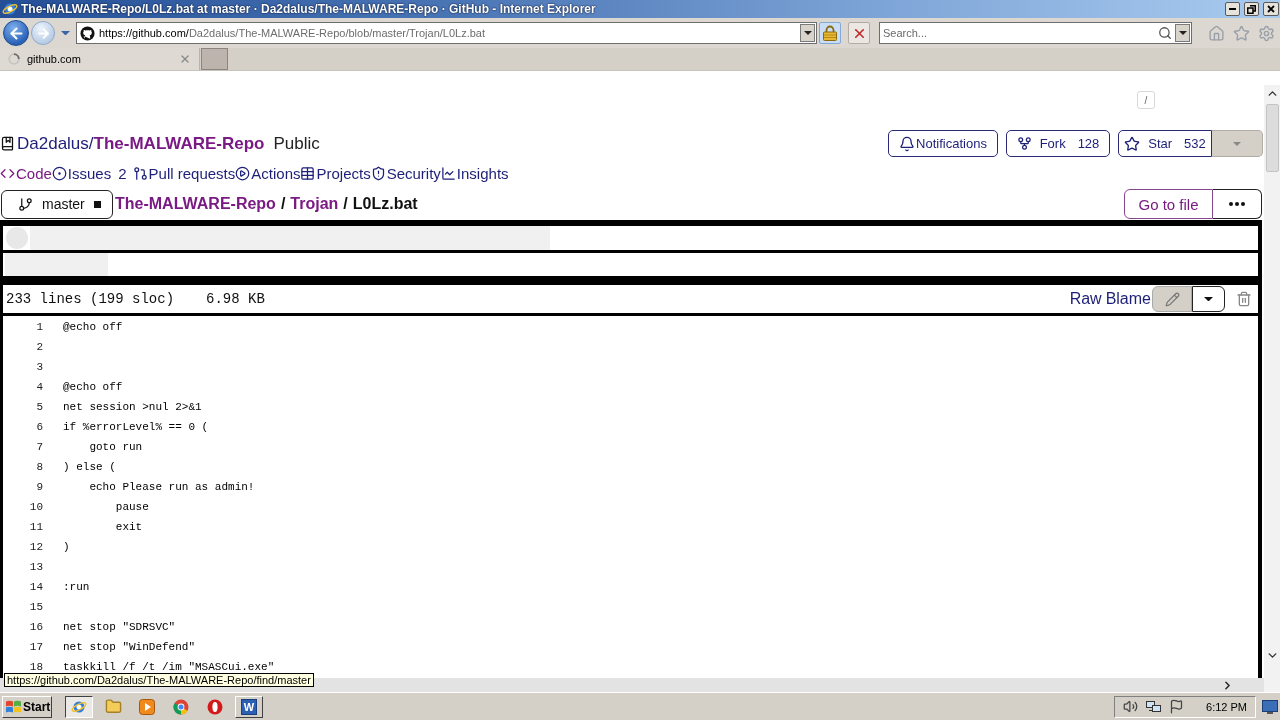 The width and height of the screenshot is (1280, 720). What do you see at coordinates (132, 407) in the screenshot?
I see `code-line: net session >nul 2>&1` at bounding box center [132, 407].